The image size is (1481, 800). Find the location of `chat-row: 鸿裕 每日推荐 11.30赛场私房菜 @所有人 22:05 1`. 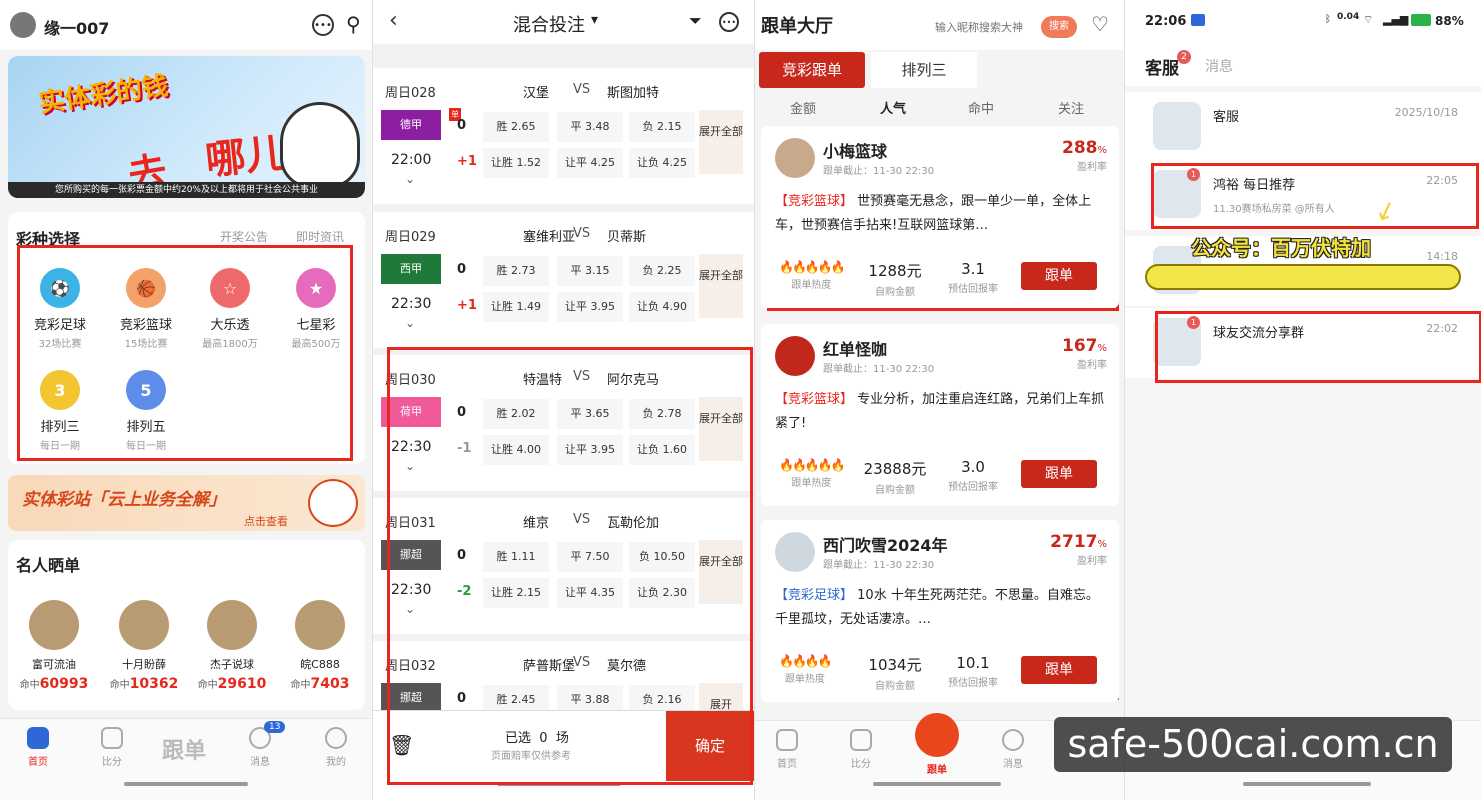

chat-row: 鸿裕 每日推荐 11.30赛场私房菜 @所有人 22:05 1 is located at coordinates (1303, 195).